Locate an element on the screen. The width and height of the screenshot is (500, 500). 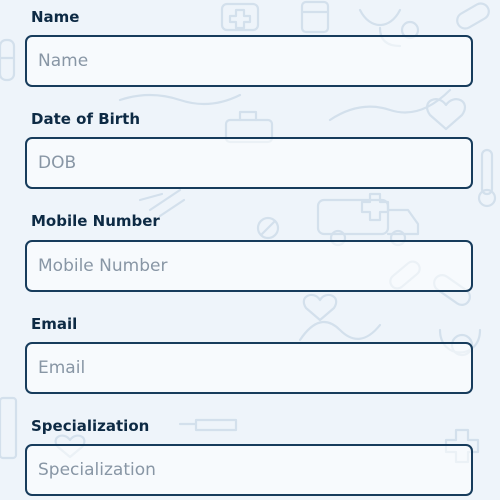
mobile-number-field-container is located at coordinates (249, 266).